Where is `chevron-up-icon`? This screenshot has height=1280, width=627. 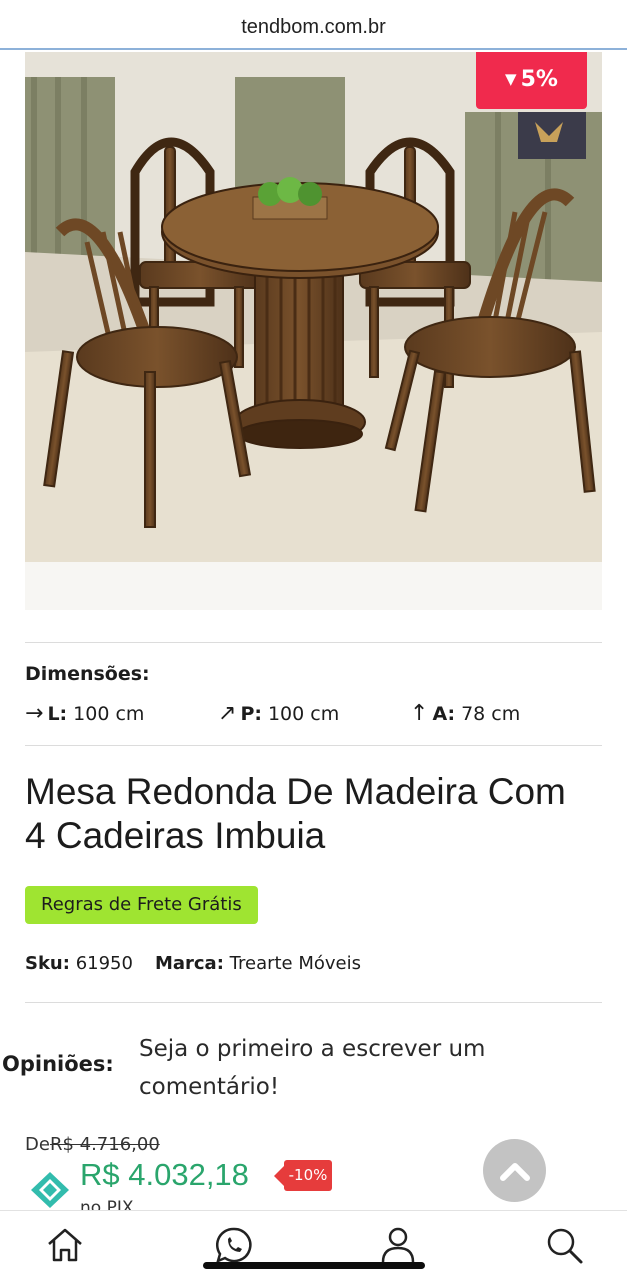 chevron-up-icon is located at coordinates (514, 1171).